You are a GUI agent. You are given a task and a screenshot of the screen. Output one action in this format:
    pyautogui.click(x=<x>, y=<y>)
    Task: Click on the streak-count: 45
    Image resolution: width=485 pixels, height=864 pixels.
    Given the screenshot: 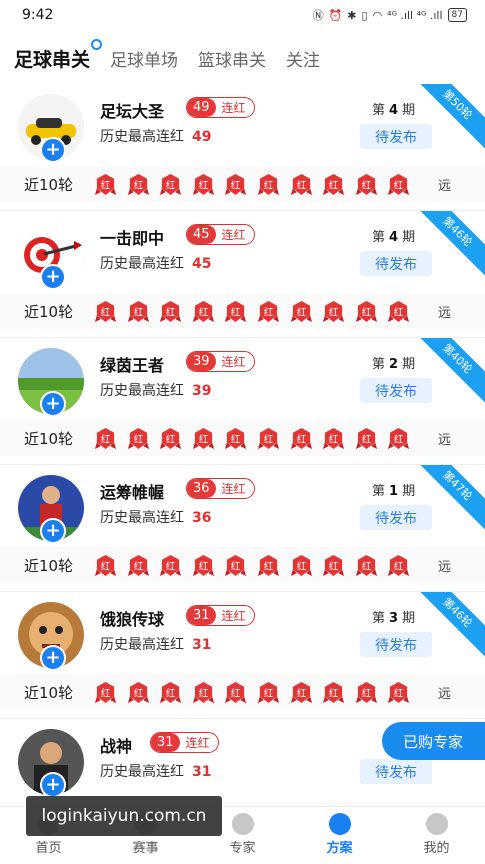 What is the action you would take?
    pyautogui.click(x=201, y=234)
    